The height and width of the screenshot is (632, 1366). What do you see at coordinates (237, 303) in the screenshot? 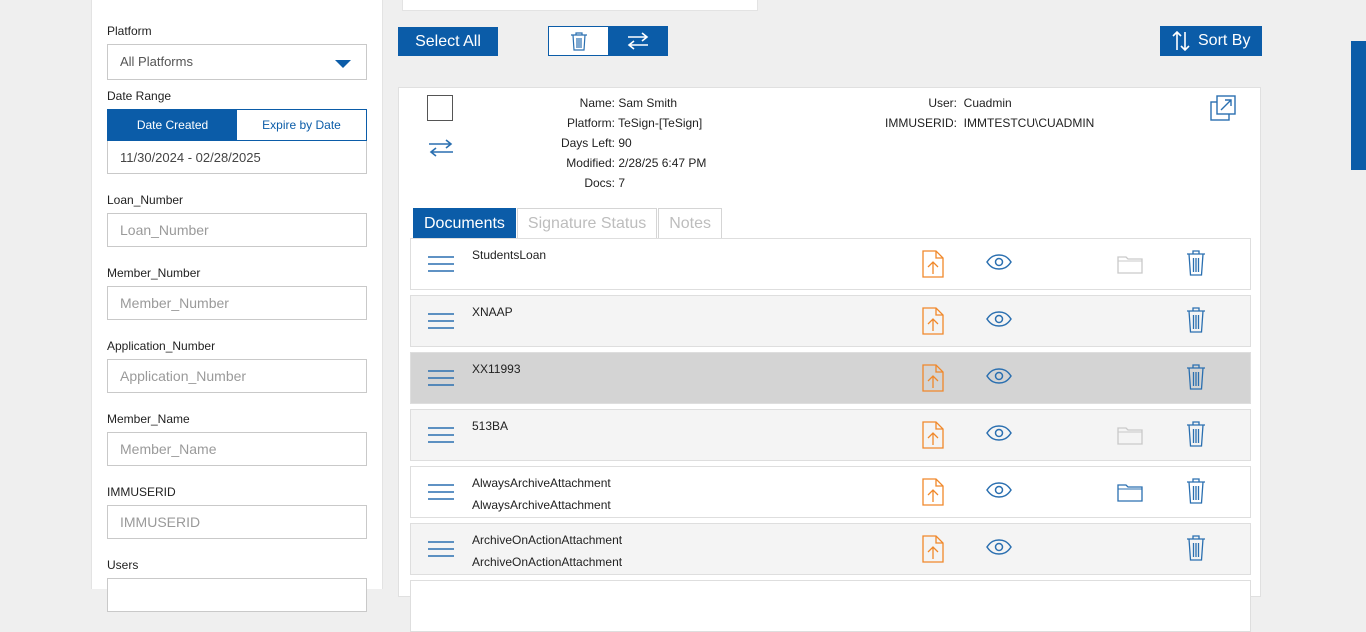
I see `member-number-input` at bounding box center [237, 303].